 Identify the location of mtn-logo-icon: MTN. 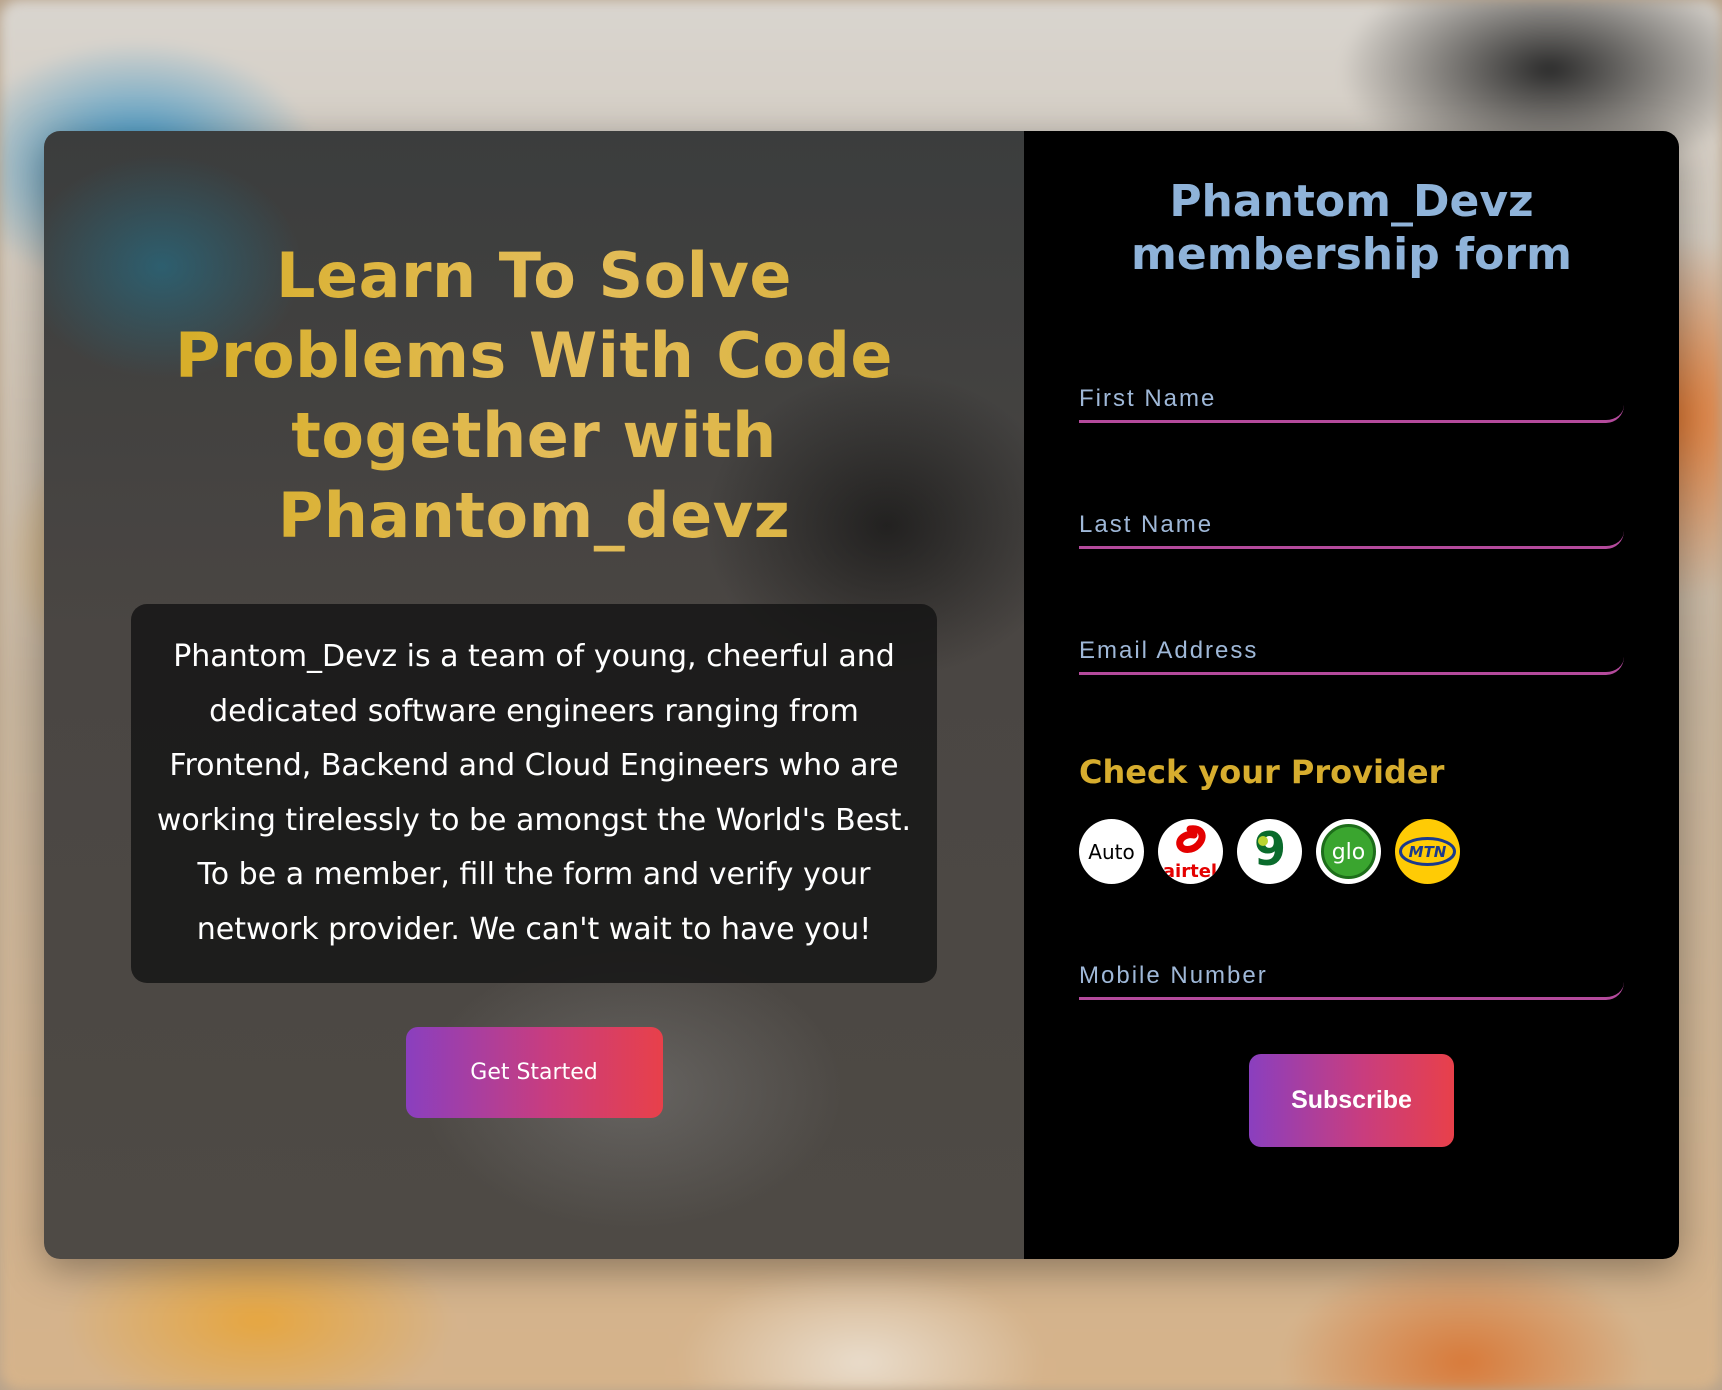
(1427, 851).